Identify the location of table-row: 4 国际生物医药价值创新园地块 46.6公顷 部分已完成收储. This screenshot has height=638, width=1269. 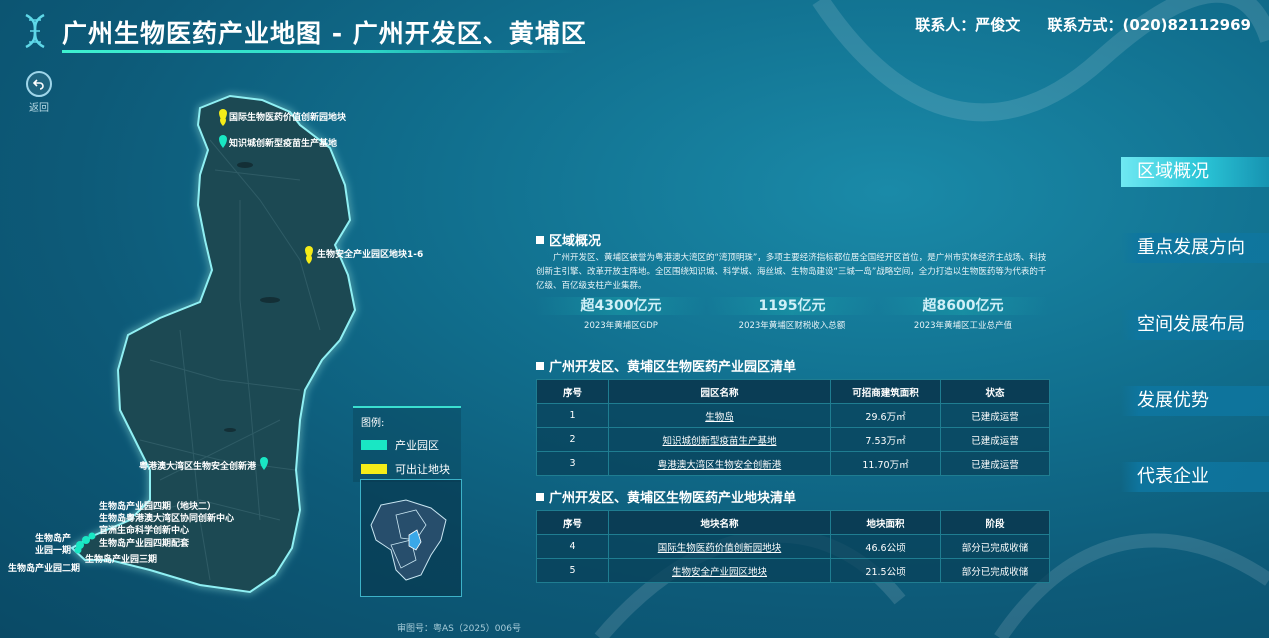
(793, 546).